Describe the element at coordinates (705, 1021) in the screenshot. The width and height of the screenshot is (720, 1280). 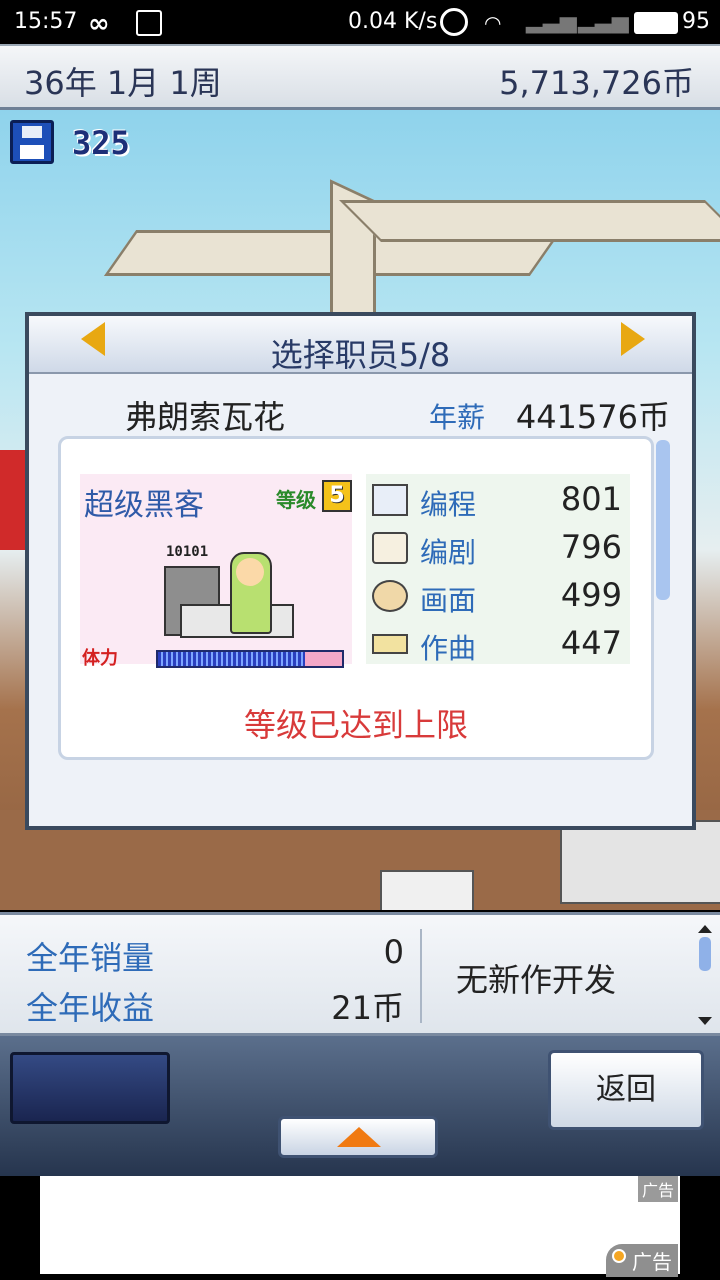
I see `scroll-down-icon` at that location.